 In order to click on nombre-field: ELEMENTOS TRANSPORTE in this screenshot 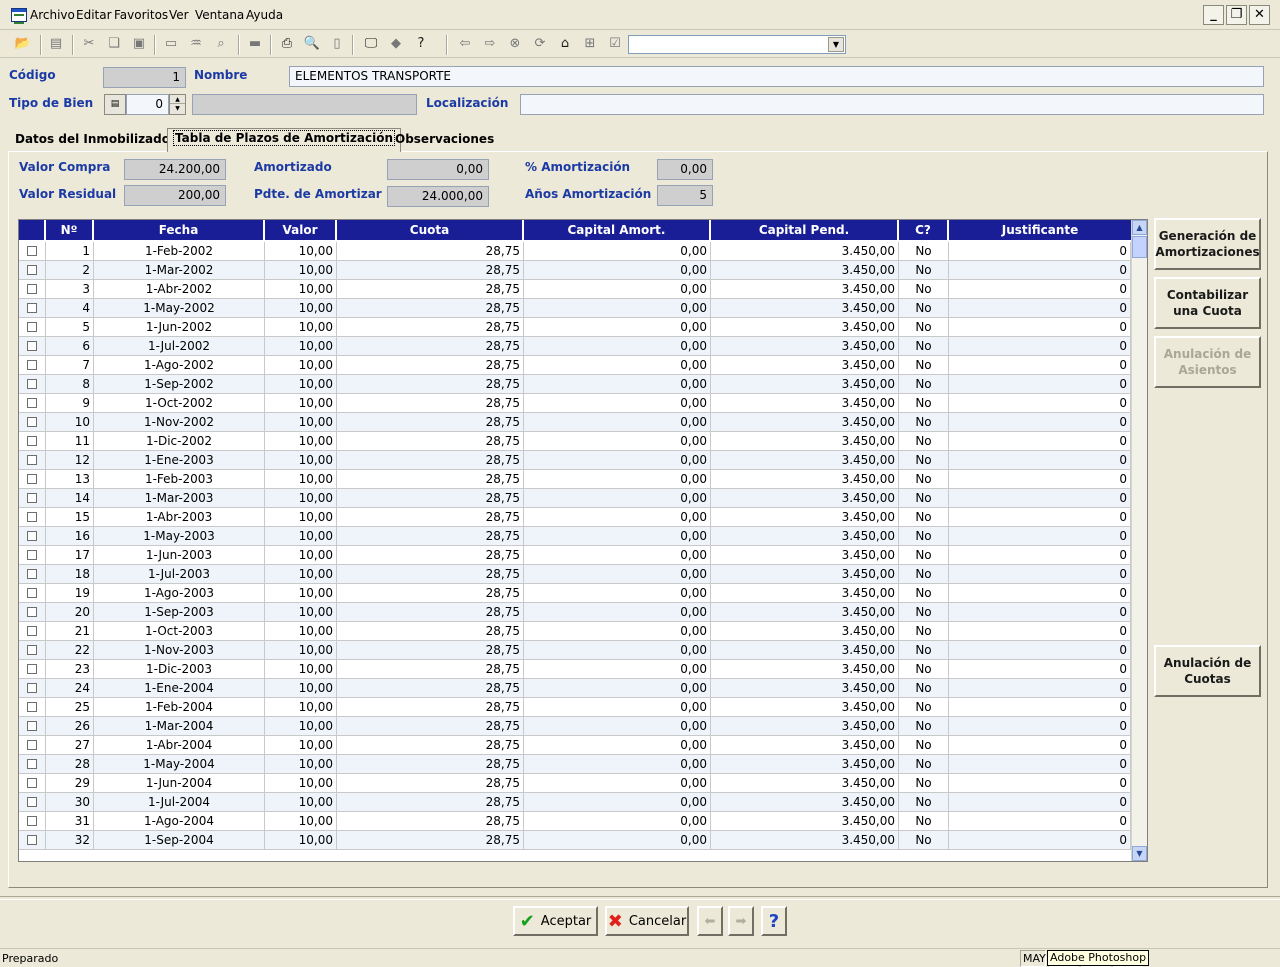, I will do `click(776, 76)`.